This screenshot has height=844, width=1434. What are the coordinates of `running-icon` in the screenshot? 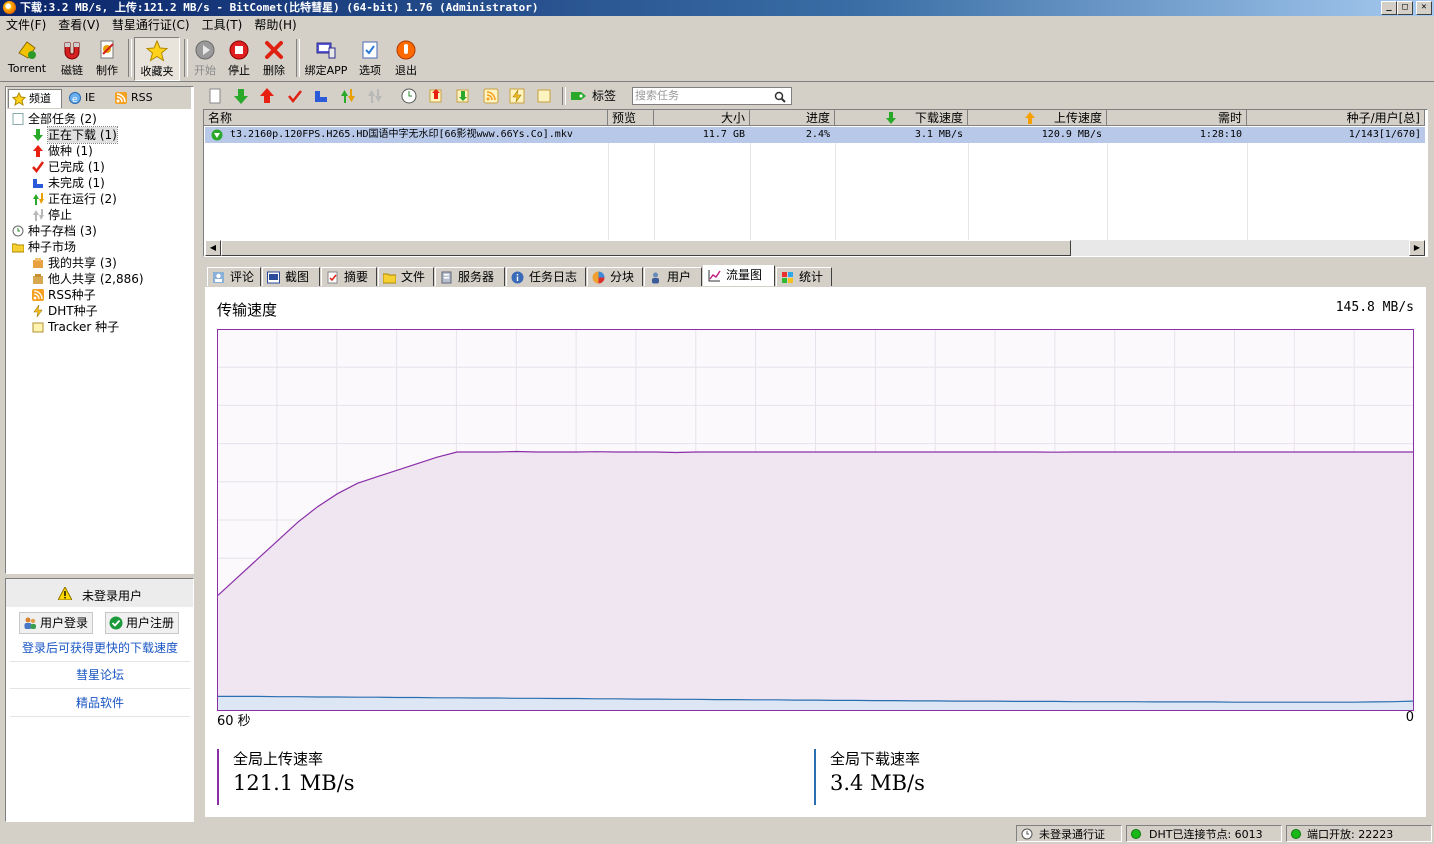 It's located at (38, 199).